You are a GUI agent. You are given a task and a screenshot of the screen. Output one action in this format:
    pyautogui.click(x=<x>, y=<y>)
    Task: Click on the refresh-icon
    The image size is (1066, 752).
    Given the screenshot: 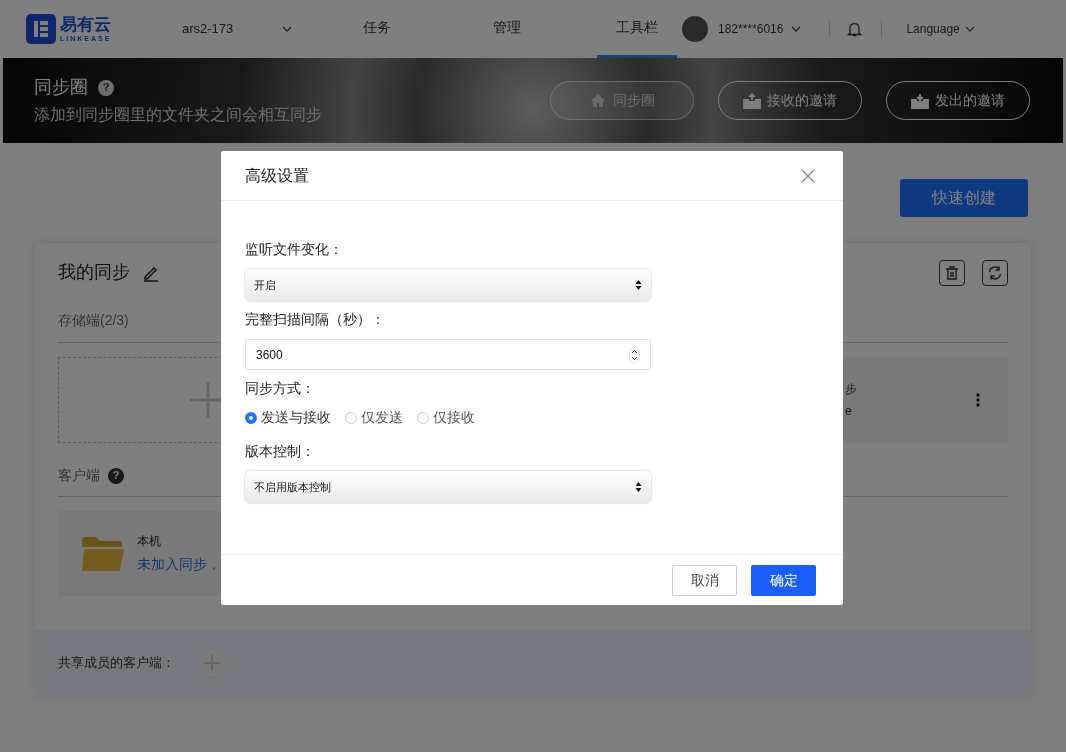 What is the action you would take?
    pyautogui.click(x=995, y=272)
    